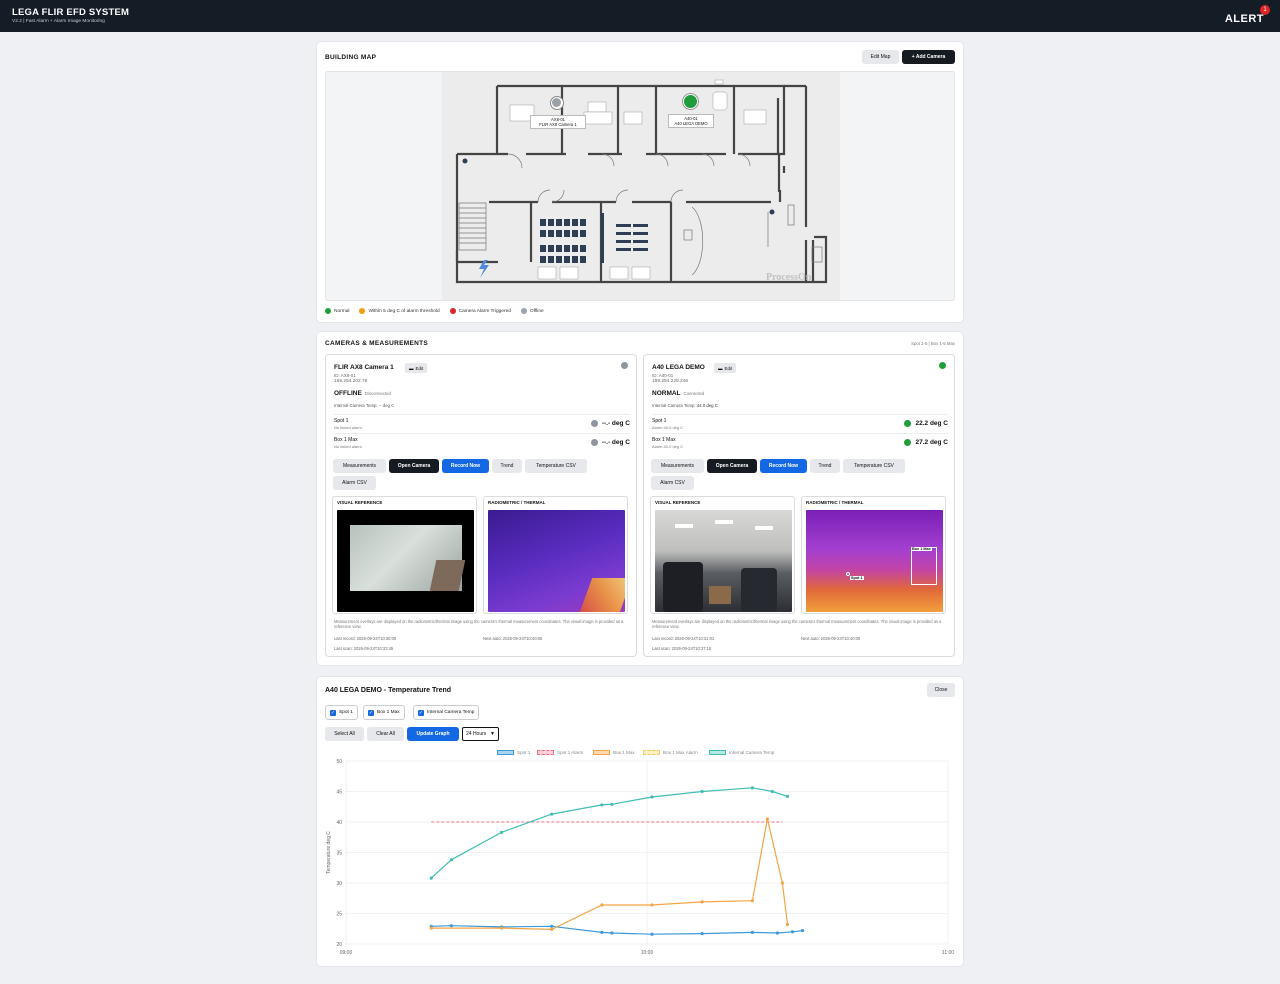 This screenshot has width=1280, height=984. What do you see at coordinates (345, 375) in the screenshot?
I see `camera-id: ID: AX8-01` at bounding box center [345, 375].